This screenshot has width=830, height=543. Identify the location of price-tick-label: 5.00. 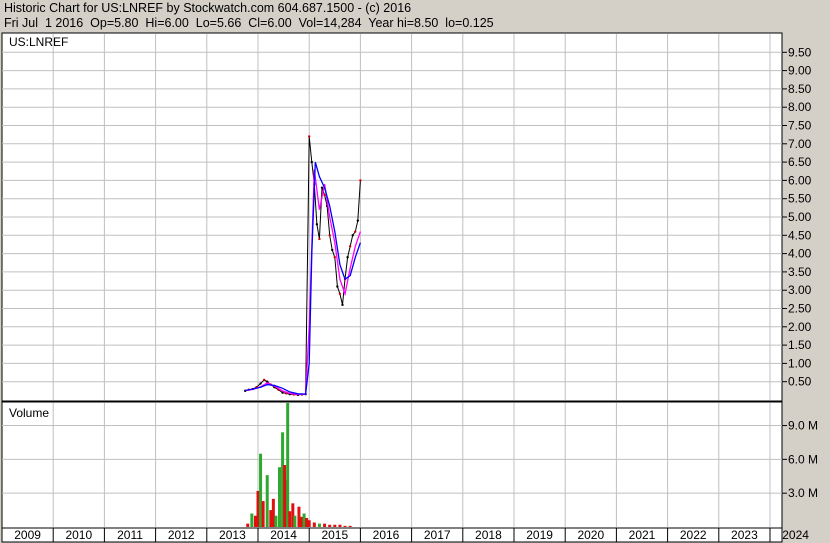
(800, 217).